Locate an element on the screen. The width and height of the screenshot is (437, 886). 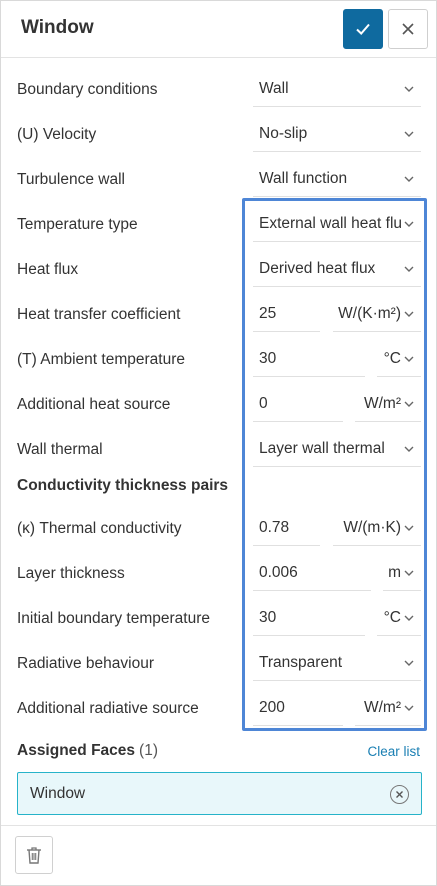
close-button is located at coordinates (408, 29).